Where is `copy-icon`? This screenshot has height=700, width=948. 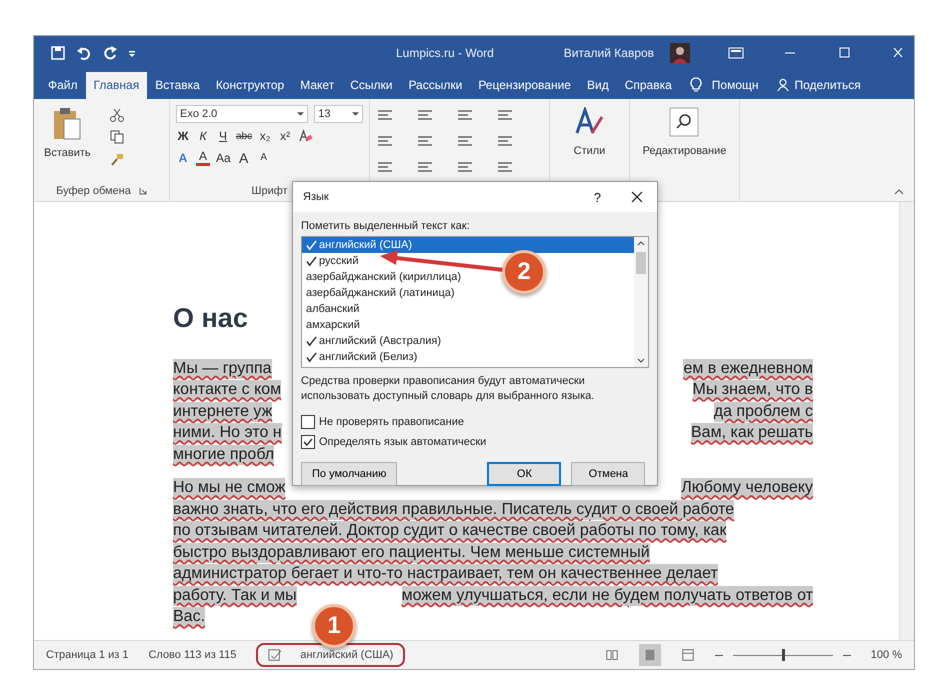 copy-icon is located at coordinates (116, 137).